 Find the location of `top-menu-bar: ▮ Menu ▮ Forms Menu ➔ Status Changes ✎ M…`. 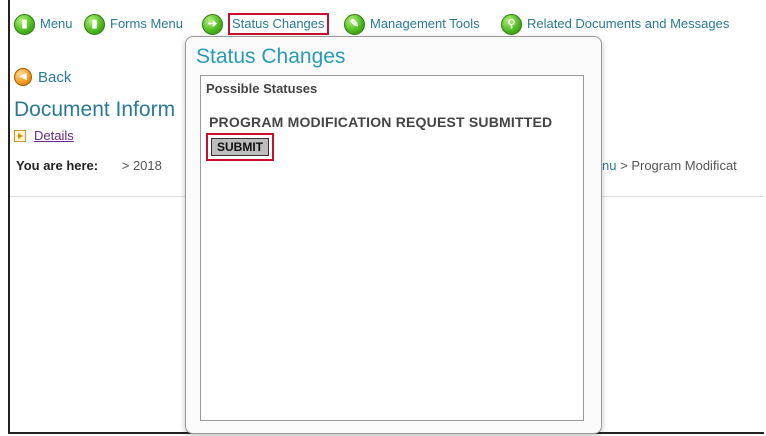

top-menu-bar: ▮ Menu ▮ Forms Menu ➔ Status Changes ✎ M… is located at coordinates (389, 25).